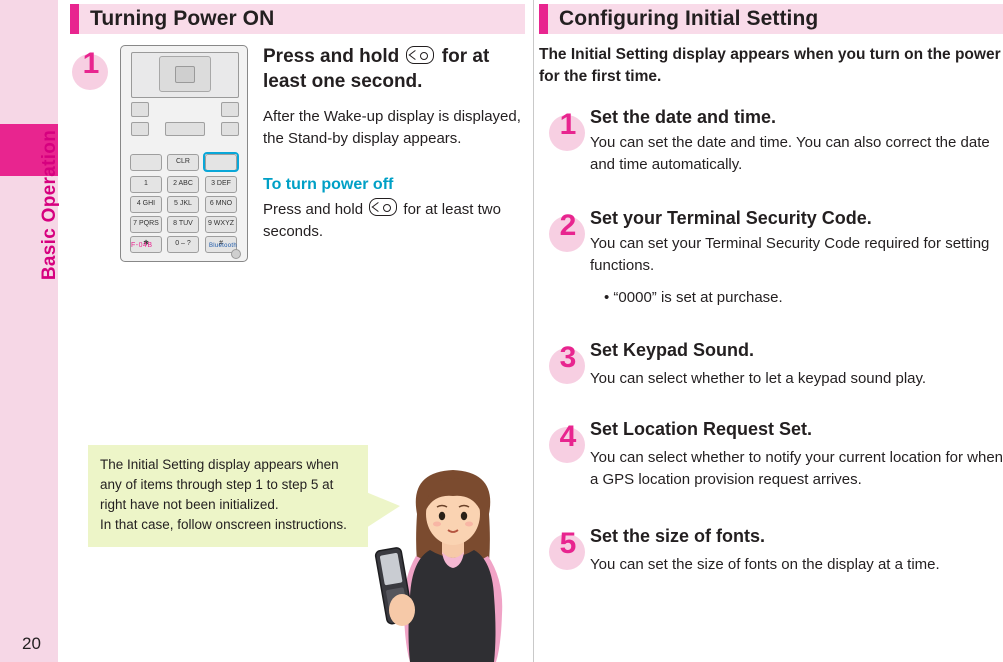  Describe the element at coordinates (568, 436) in the screenshot. I see `step-number-digit: 4` at that location.